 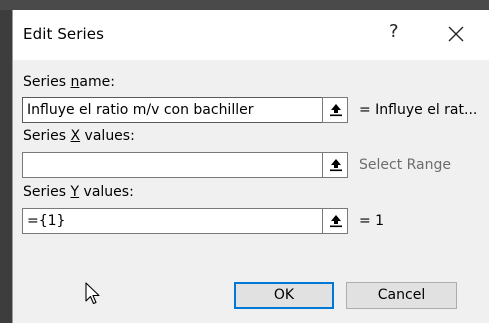 I want to click on series-name-value: Influye el ratio m/v con bachiller, so click(x=140, y=110).